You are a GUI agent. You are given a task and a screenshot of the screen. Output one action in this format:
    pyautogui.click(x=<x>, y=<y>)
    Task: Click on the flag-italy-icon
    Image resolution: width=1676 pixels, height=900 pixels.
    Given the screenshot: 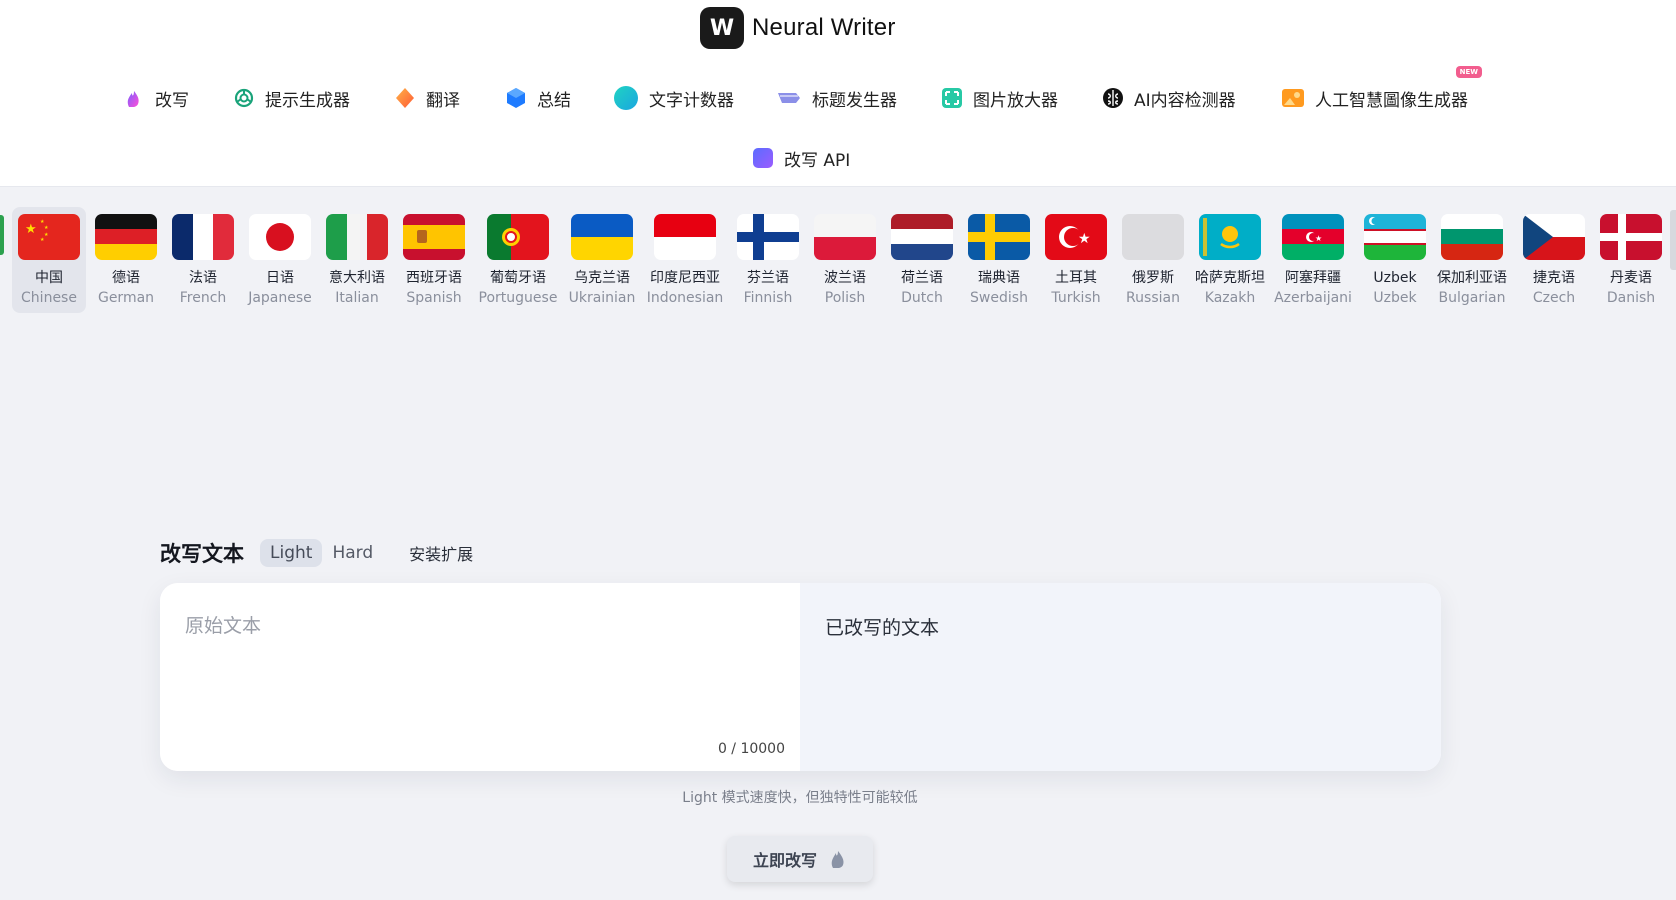 What is the action you would take?
    pyautogui.click(x=357, y=237)
    